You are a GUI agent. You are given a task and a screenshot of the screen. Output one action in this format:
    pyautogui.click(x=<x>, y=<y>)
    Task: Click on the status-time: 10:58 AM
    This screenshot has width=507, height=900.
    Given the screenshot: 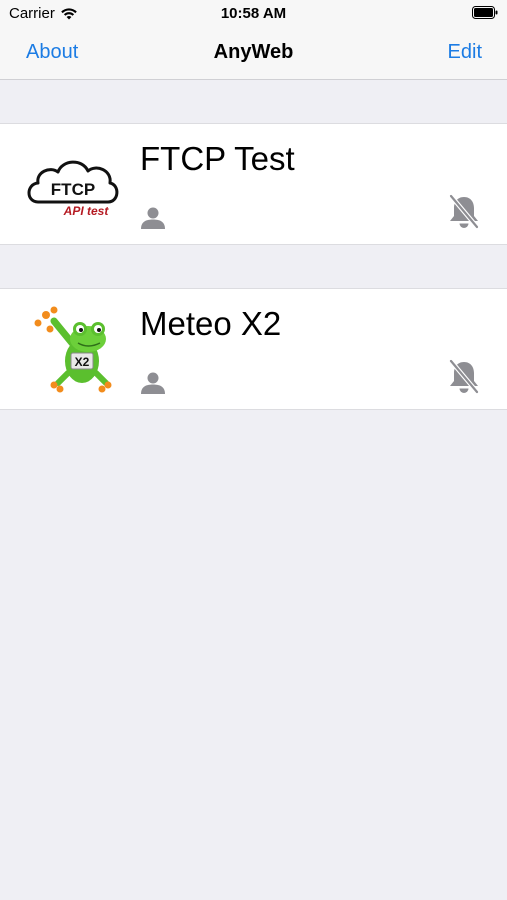 What is the action you would take?
    pyautogui.click(x=253, y=13)
    